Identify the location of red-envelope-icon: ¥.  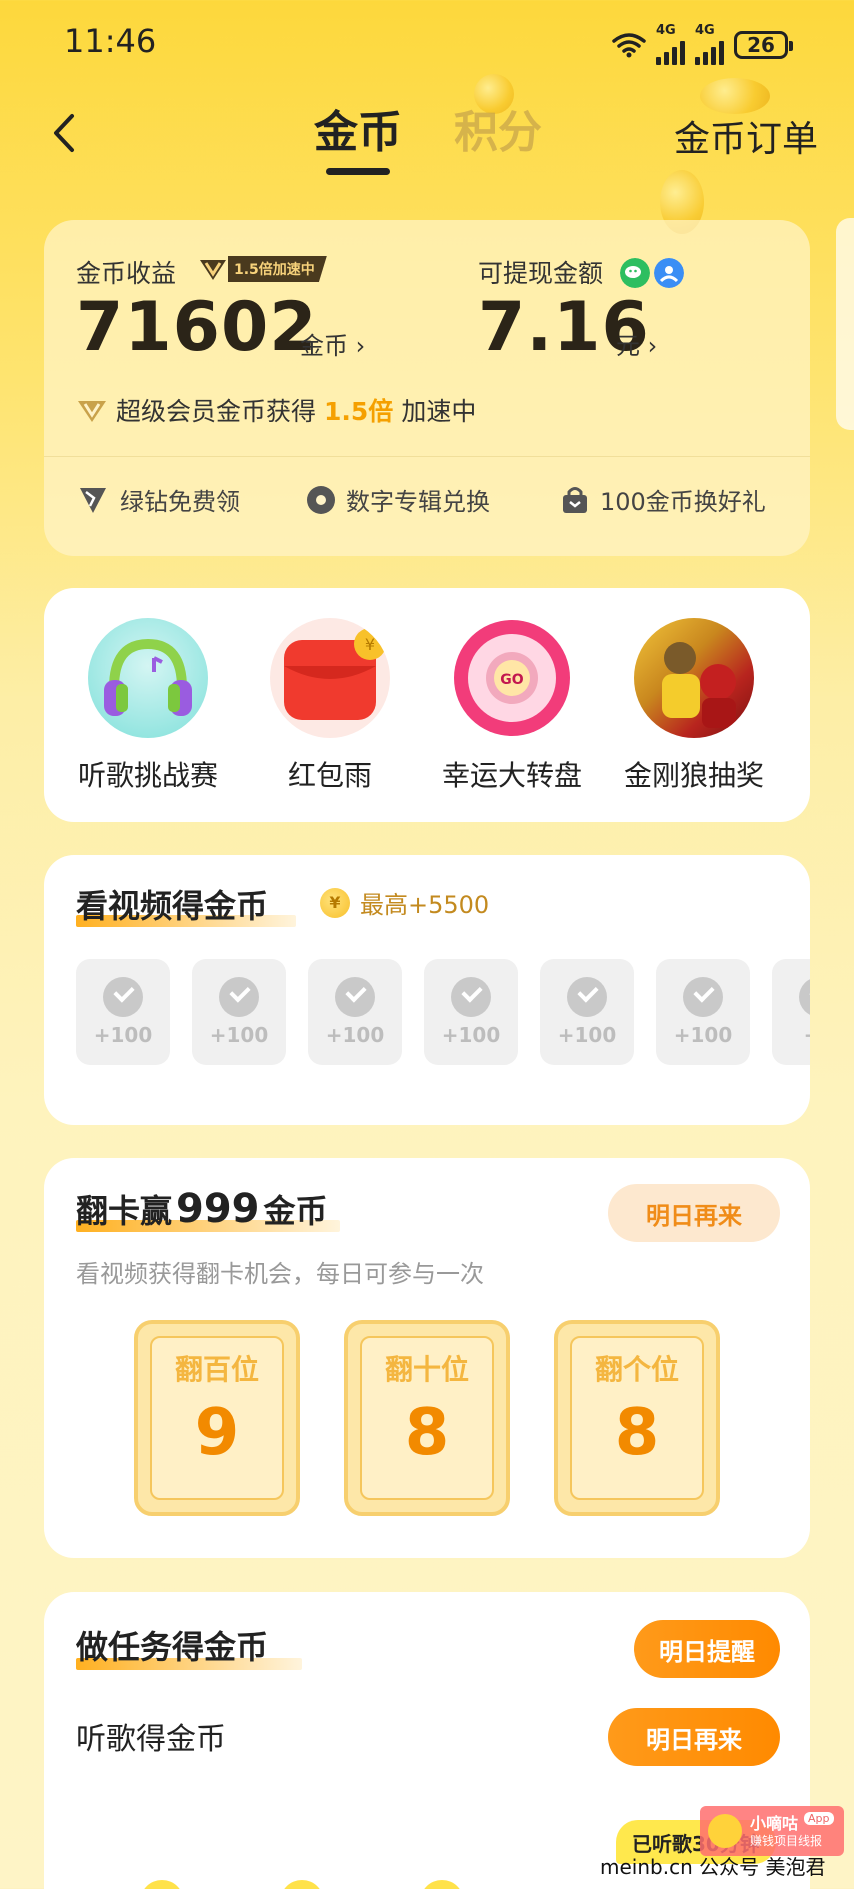
(330, 678).